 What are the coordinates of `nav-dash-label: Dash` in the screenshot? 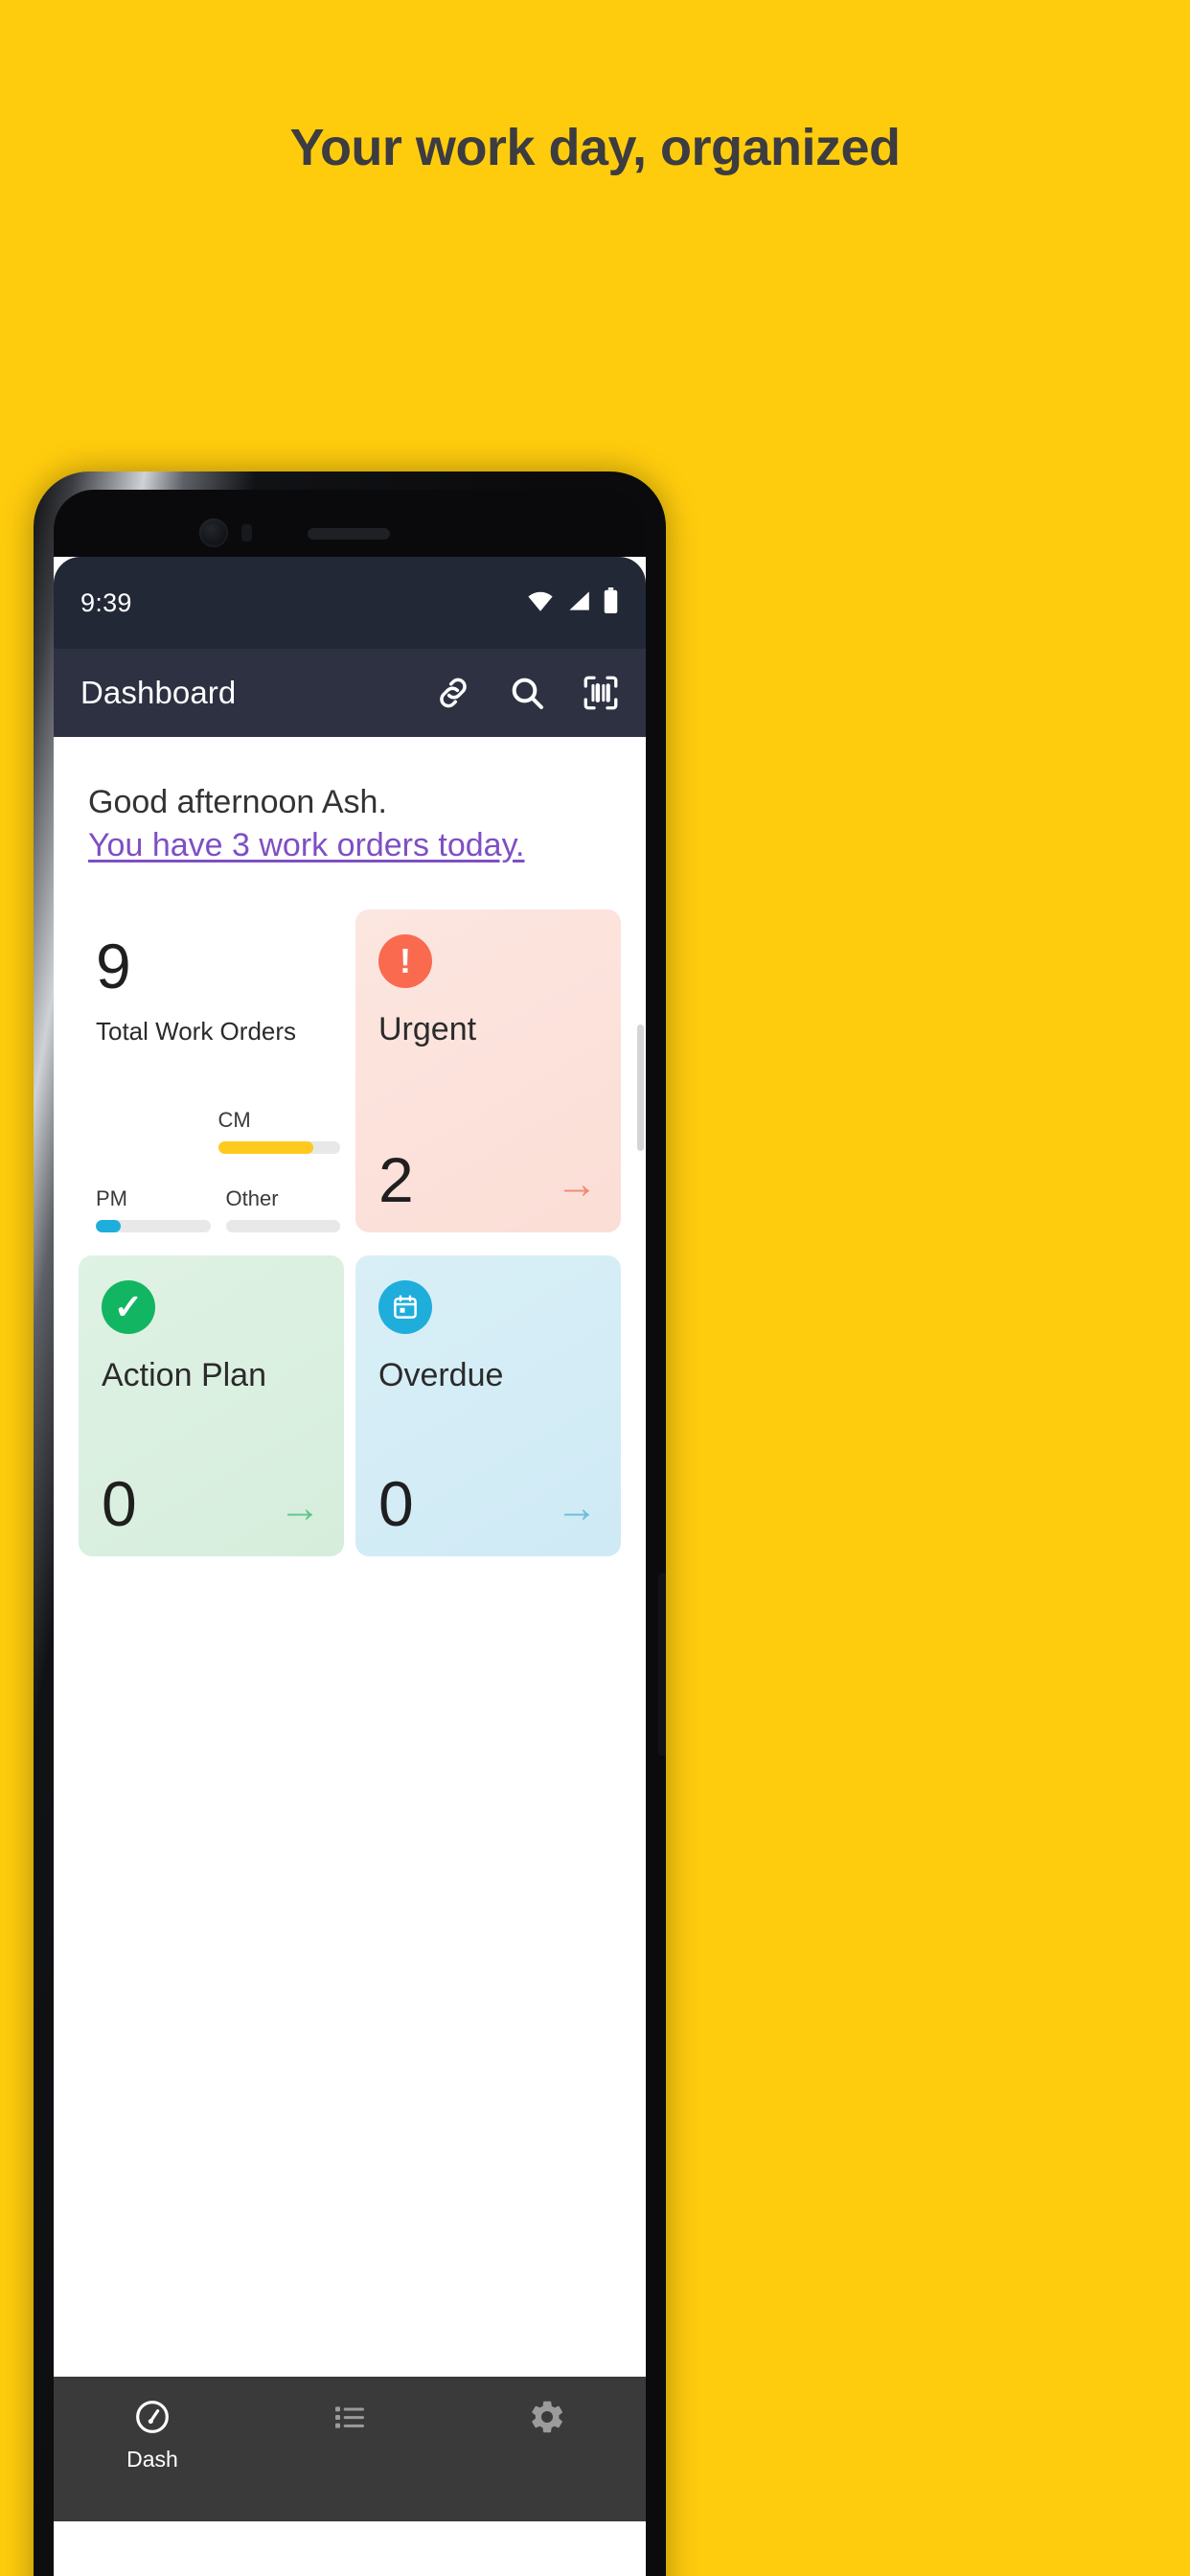 It's located at (152, 2459).